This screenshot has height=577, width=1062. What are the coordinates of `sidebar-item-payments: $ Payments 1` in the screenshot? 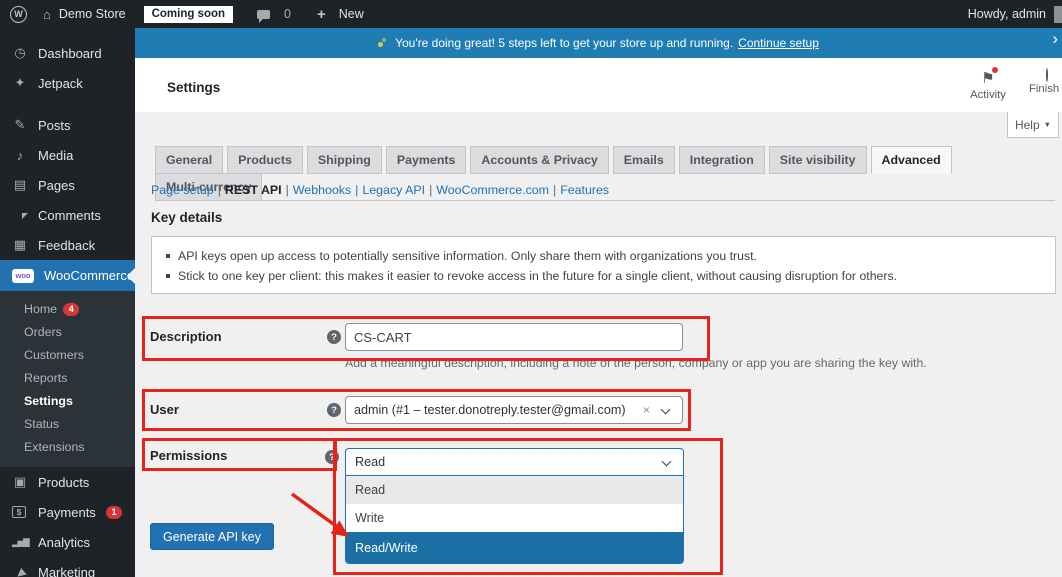 It's located at (67, 512).